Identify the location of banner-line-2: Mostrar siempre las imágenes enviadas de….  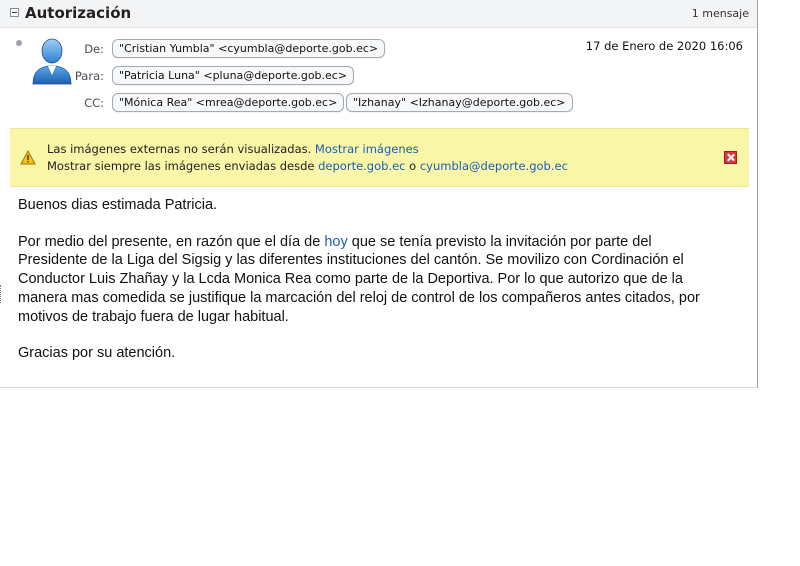
(307, 166).